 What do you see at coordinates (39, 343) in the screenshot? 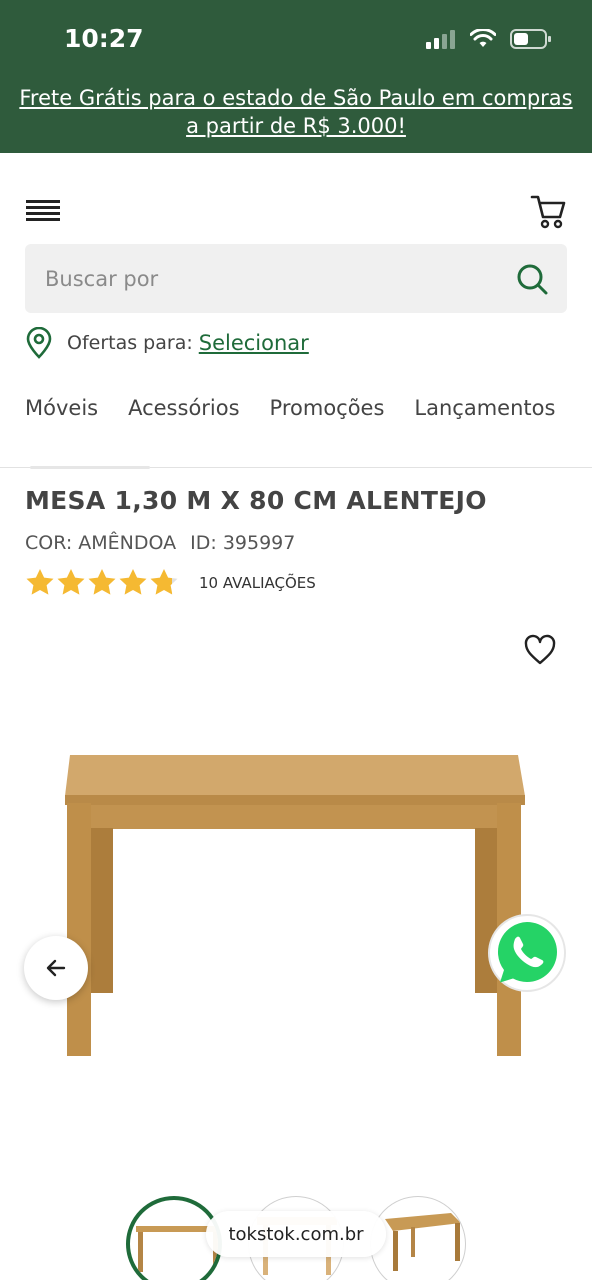
I see `location-pin-icon` at bounding box center [39, 343].